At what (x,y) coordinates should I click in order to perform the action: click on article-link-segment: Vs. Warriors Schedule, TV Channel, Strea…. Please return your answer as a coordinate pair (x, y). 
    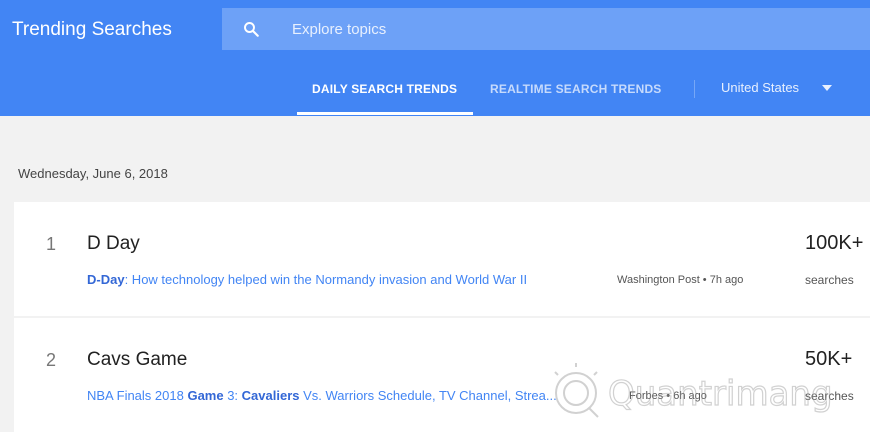
    Looking at the image, I should click on (428, 395).